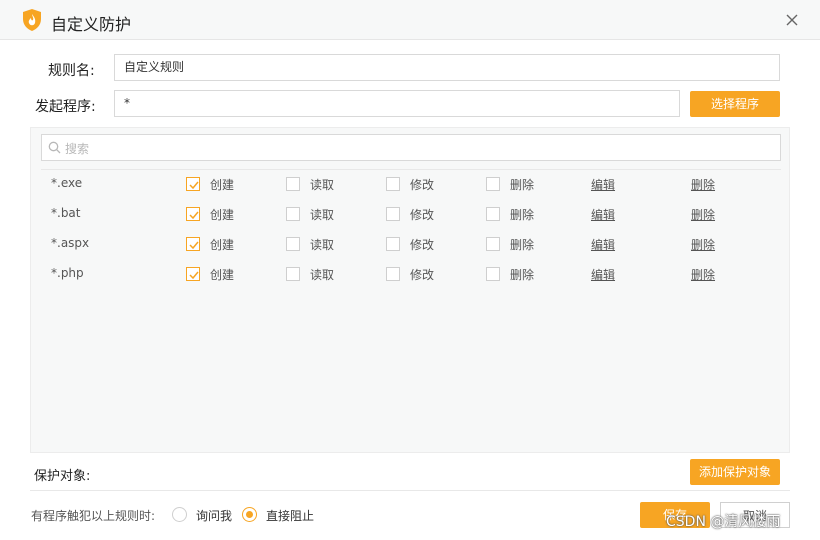 This screenshot has height=540, width=820. What do you see at coordinates (54, 147) in the screenshot?
I see `search-icon` at bounding box center [54, 147].